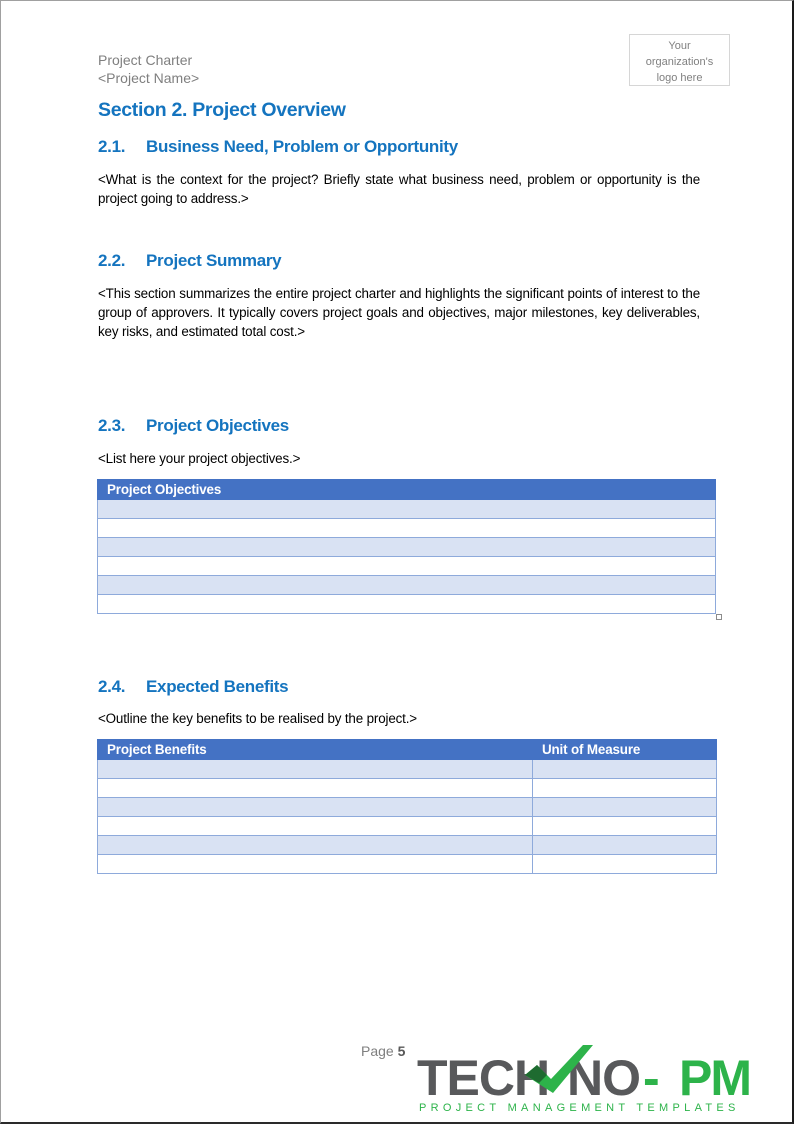 This screenshot has width=794, height=1124. I want to click on brand-text-tech: TECH, so click(483, 1078).